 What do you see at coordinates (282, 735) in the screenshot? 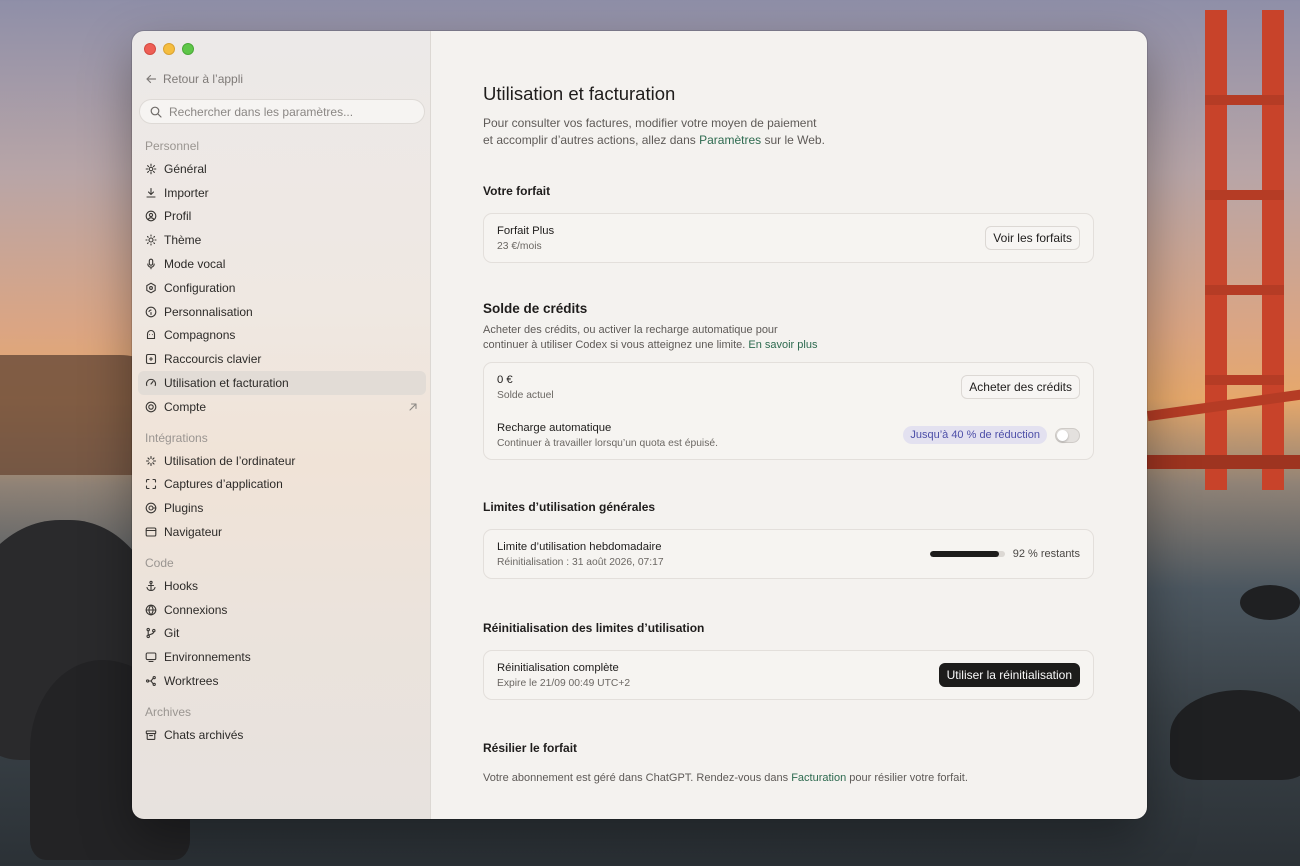
I see `sidebar-item-chats-archives: Chats archivés` at bounding box center [282, 735].